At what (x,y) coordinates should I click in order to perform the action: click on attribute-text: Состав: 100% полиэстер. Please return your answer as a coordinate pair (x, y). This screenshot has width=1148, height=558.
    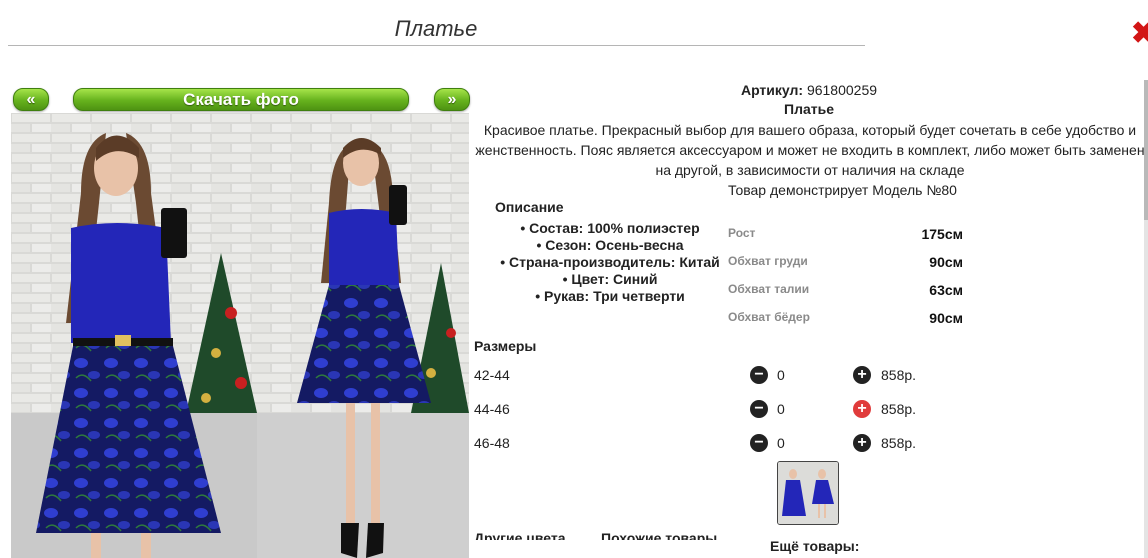
    Looking at the image, I should click on (614, 228).